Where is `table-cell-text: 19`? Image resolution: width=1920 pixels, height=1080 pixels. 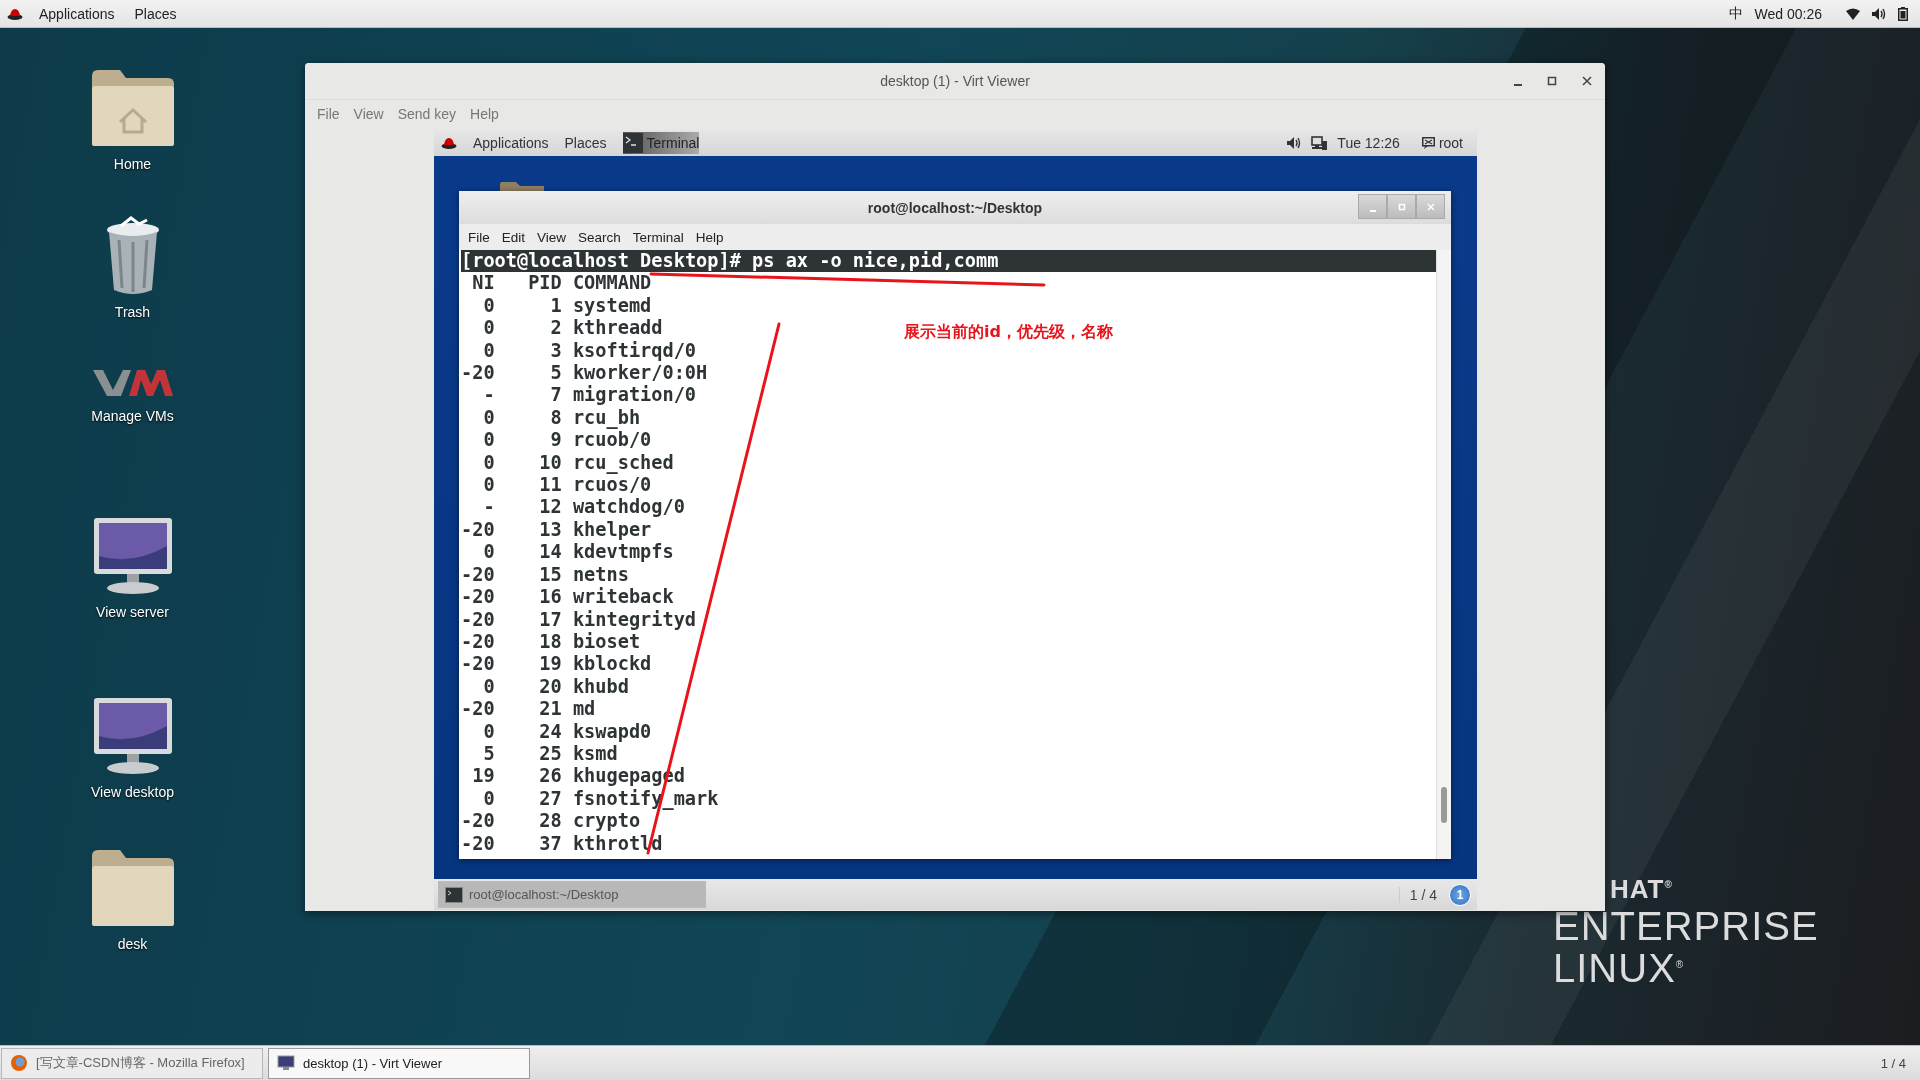 table-cell-text: 19 is located at coordinates (483, 776).